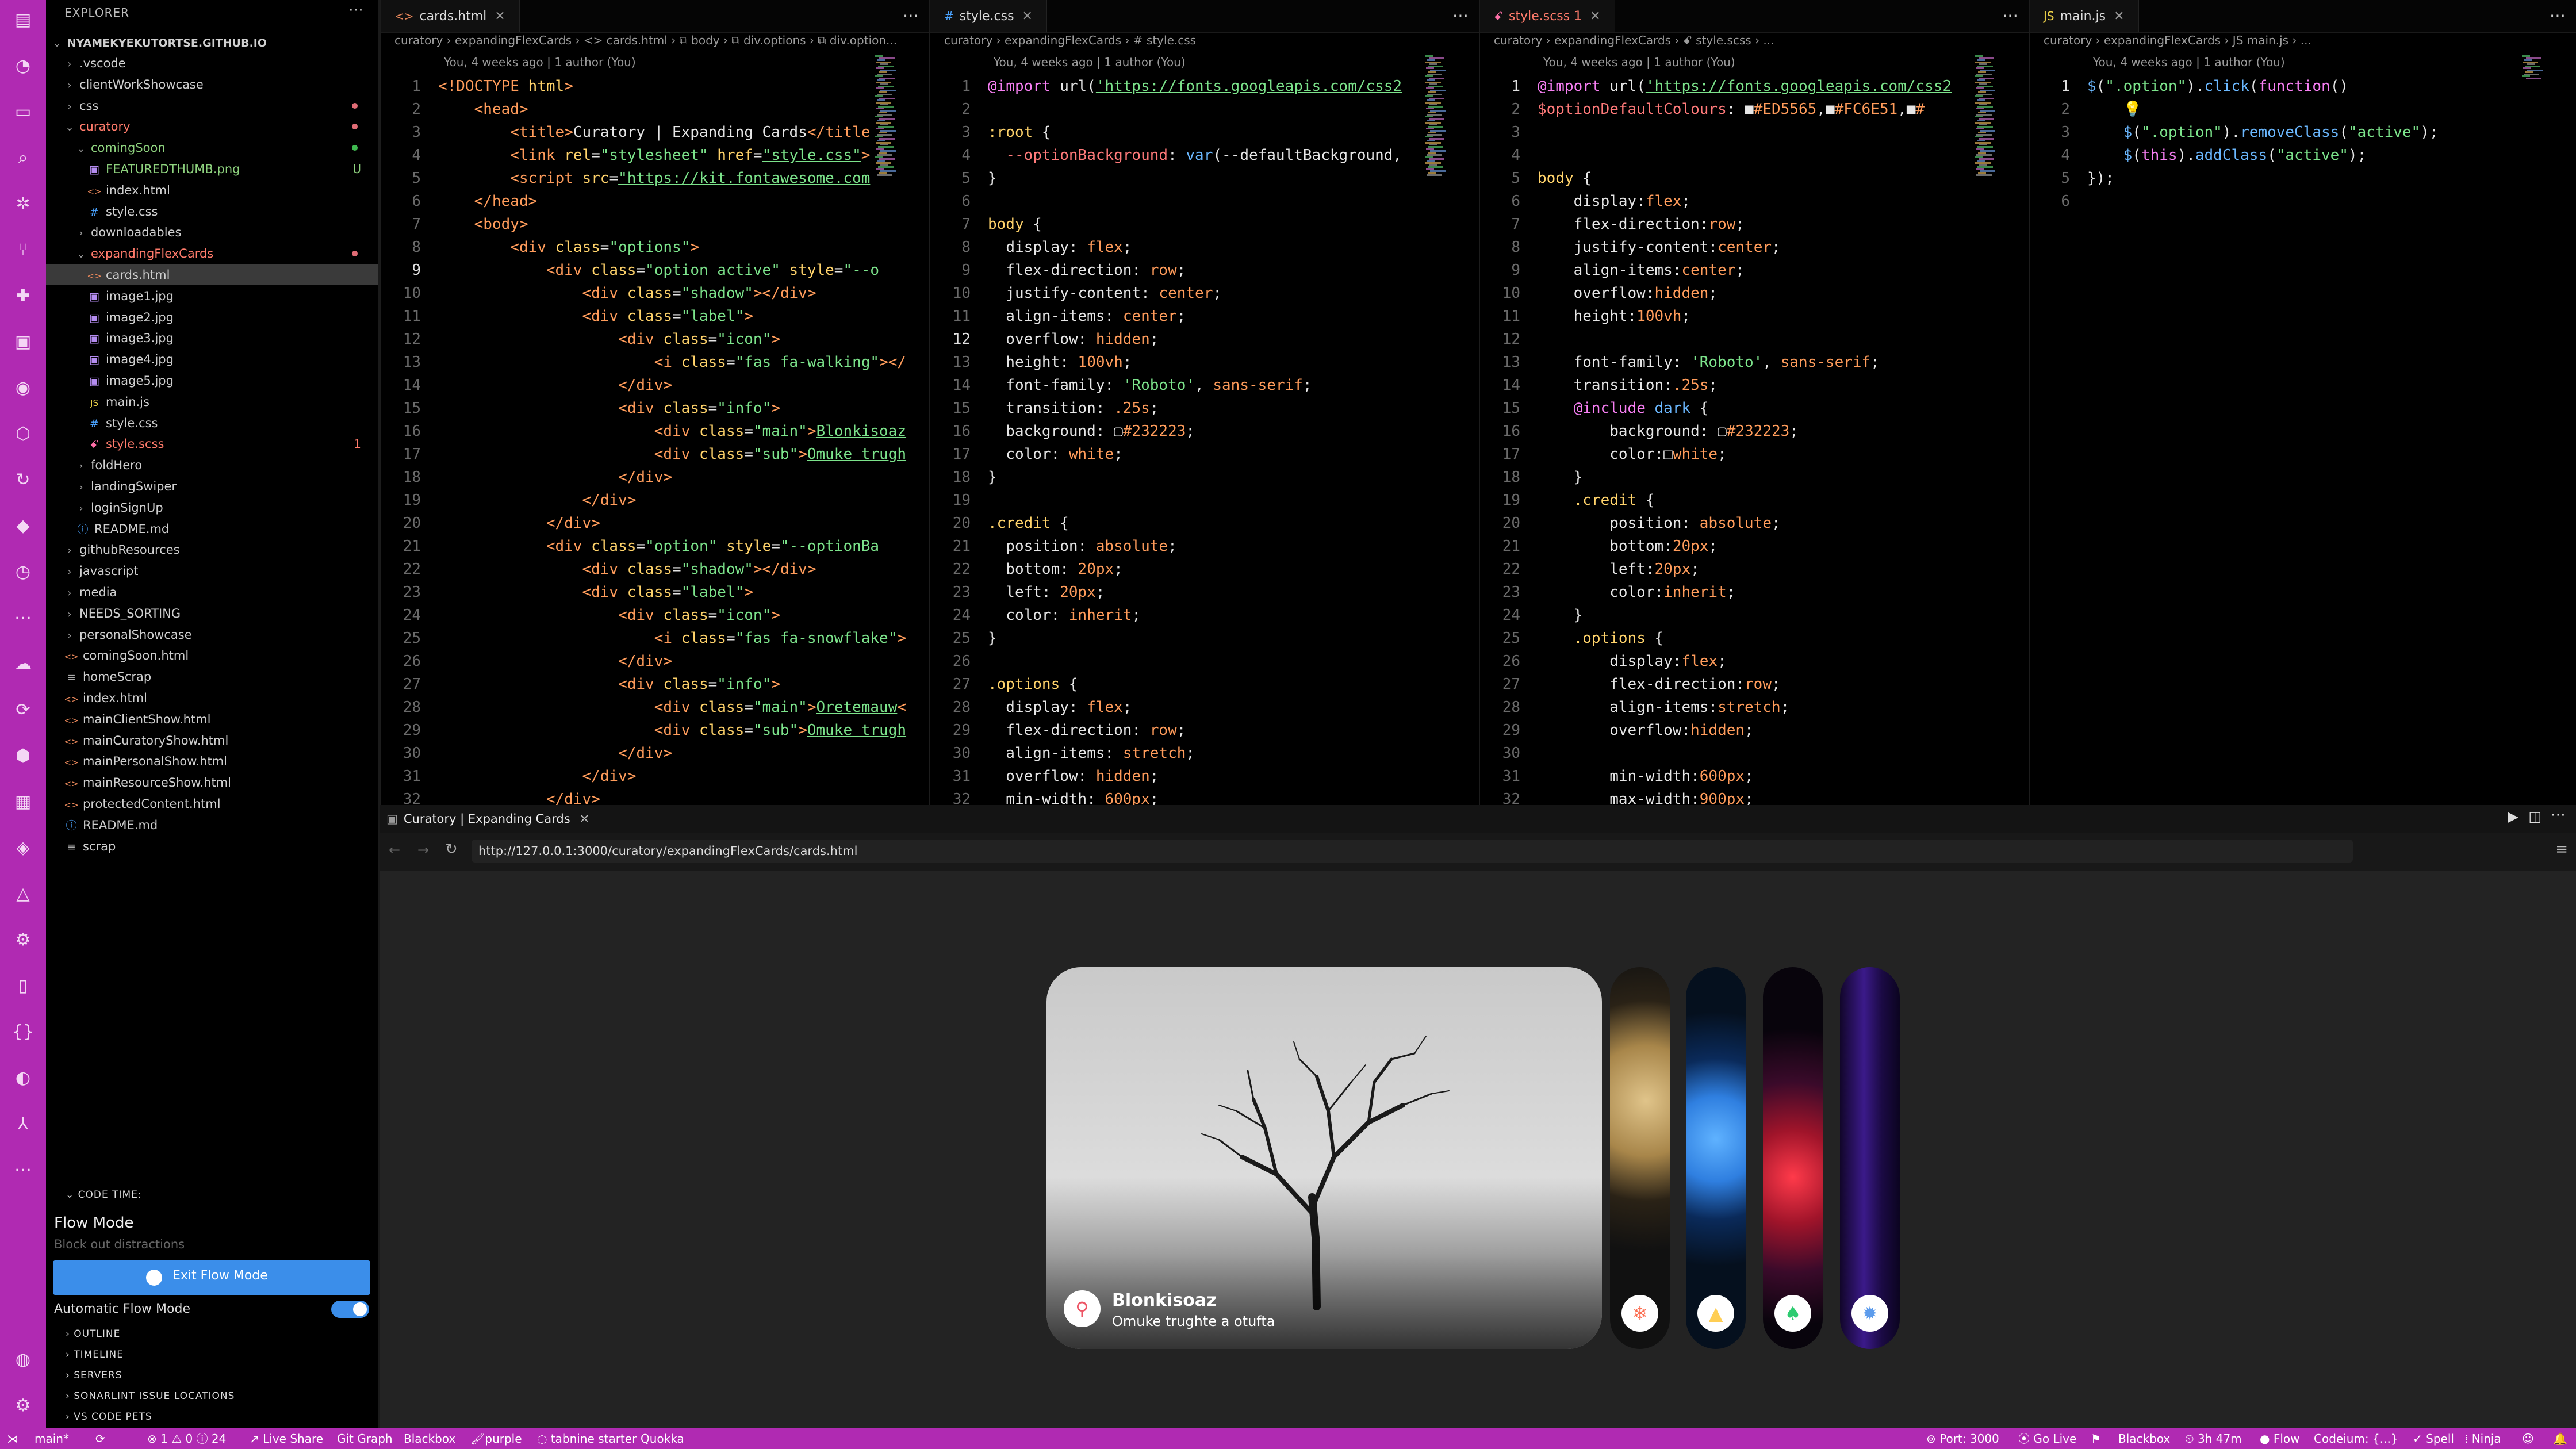  Describe the element at coordinates (212, 253) in the screenshot. I see `tree-folder: ⌄ expandingFlexCards` at that location.